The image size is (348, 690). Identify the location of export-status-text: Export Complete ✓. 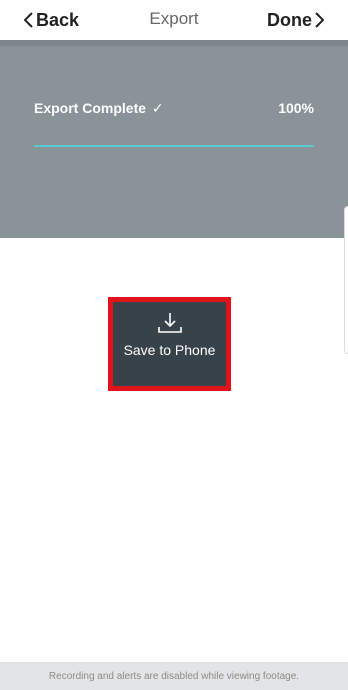
(99, 108).